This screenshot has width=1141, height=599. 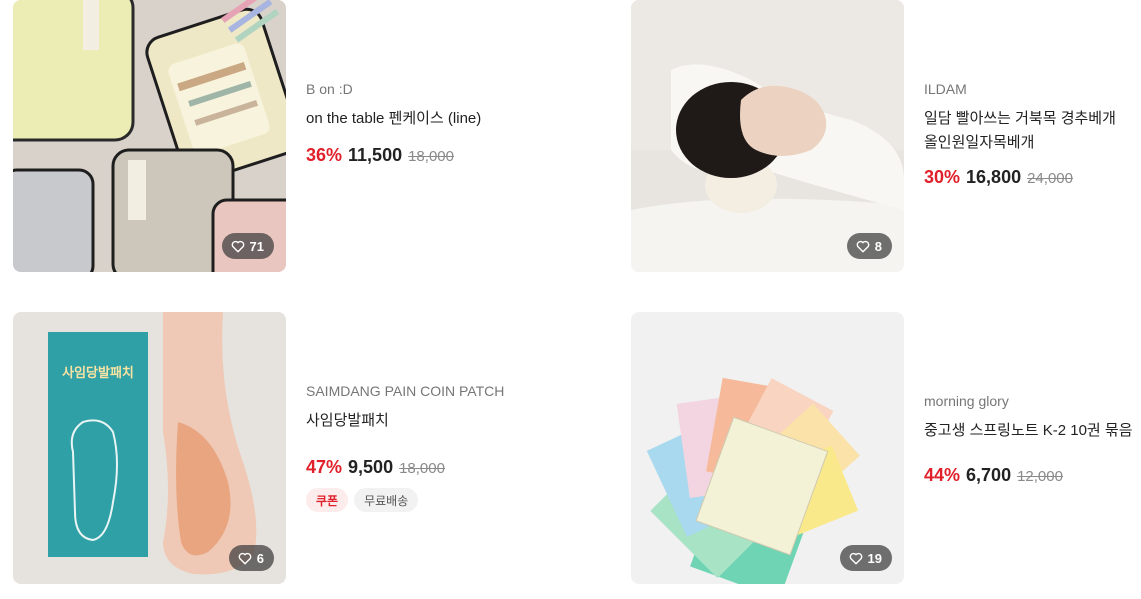 I want to click on discount-rate: 36%, so click(x=324, y=155).